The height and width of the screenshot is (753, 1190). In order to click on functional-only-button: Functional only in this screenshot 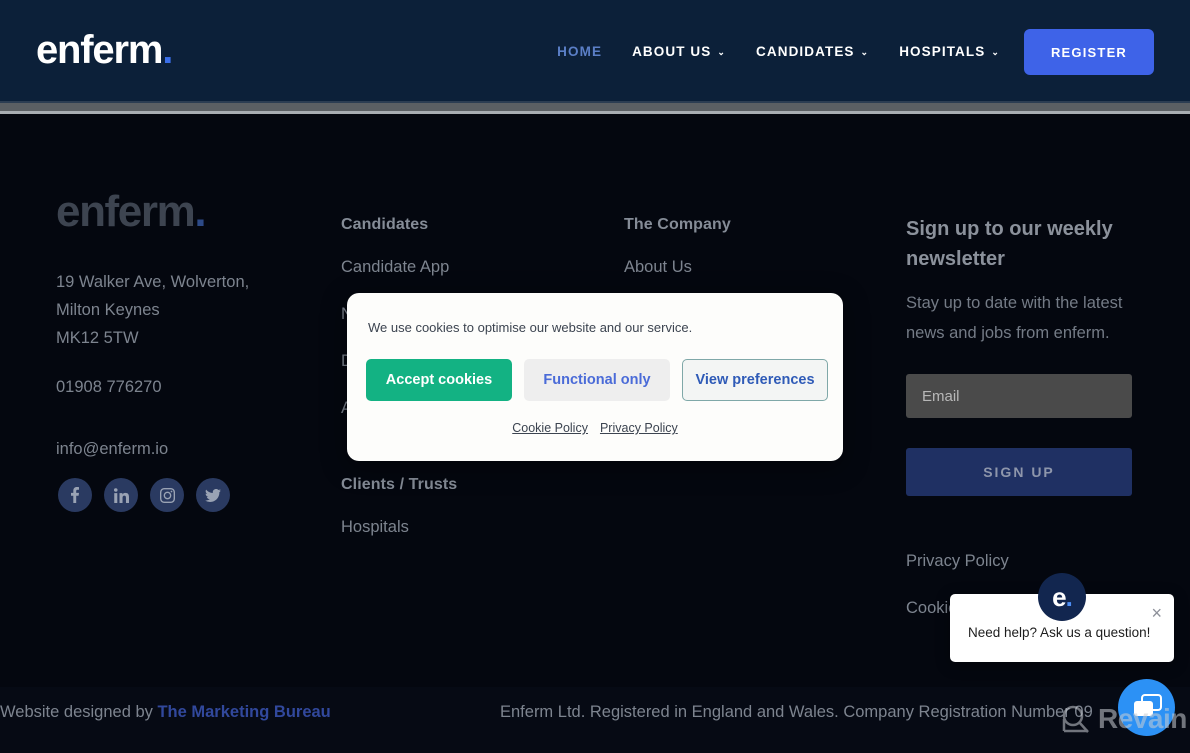, I will do `click(597, 380)`.